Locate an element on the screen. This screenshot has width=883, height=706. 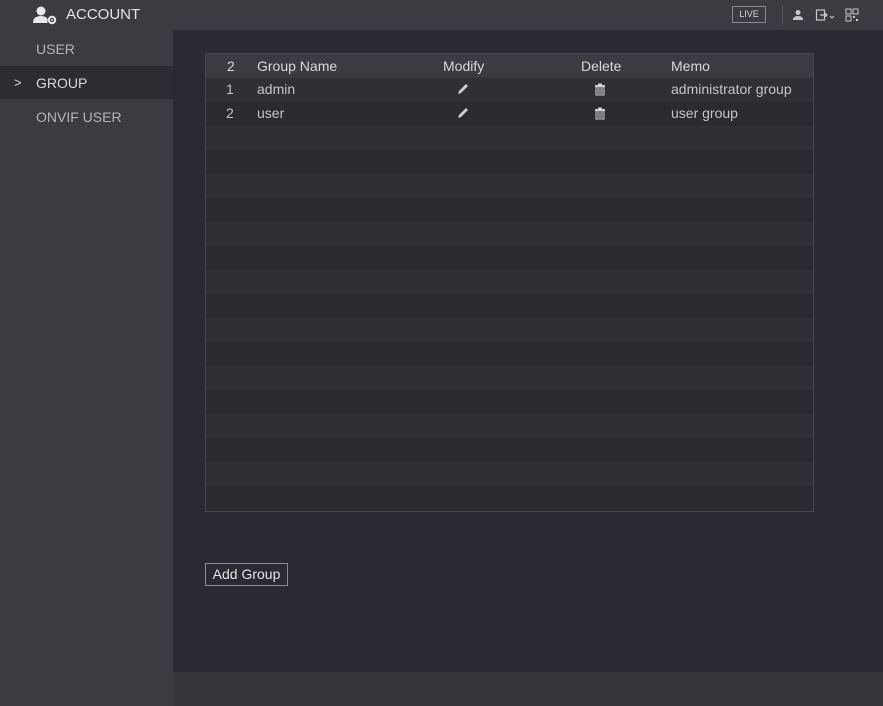
table-header: 2 Group Name Modify Delete Memo is located at coordinates (509, 66).